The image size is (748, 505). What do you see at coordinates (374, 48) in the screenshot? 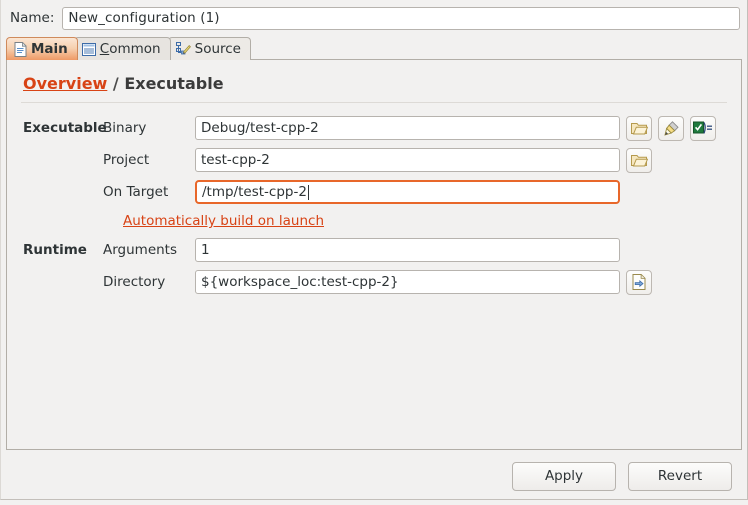
I see `tab-bar: Main Common Source` at bounding box center [374, 48].